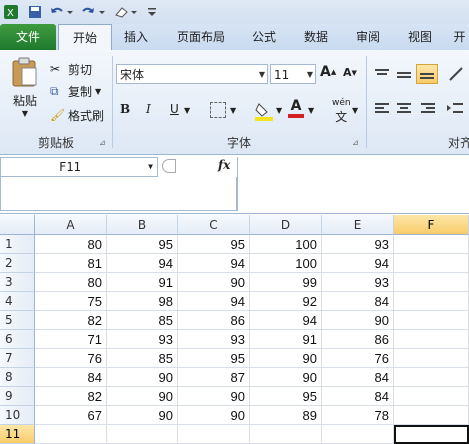 The height and width of the screenshot is (444, 469). Describe the element at coordinates (142, 320) in the screenshot. I see `table-cell: 85` at that location.